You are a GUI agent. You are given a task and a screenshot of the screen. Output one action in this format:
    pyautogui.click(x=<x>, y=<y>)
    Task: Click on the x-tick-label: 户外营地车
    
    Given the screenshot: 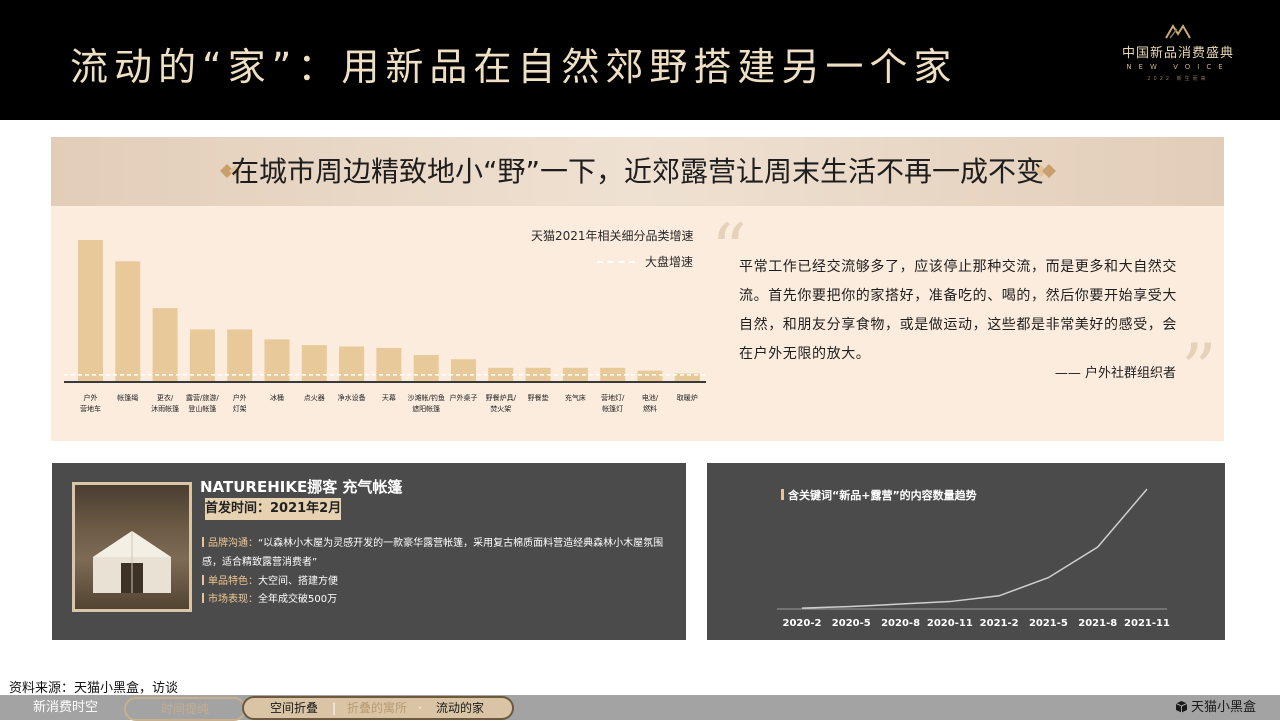 What is the action you would take?
    pyautogui.click(x=90, y=403)
    